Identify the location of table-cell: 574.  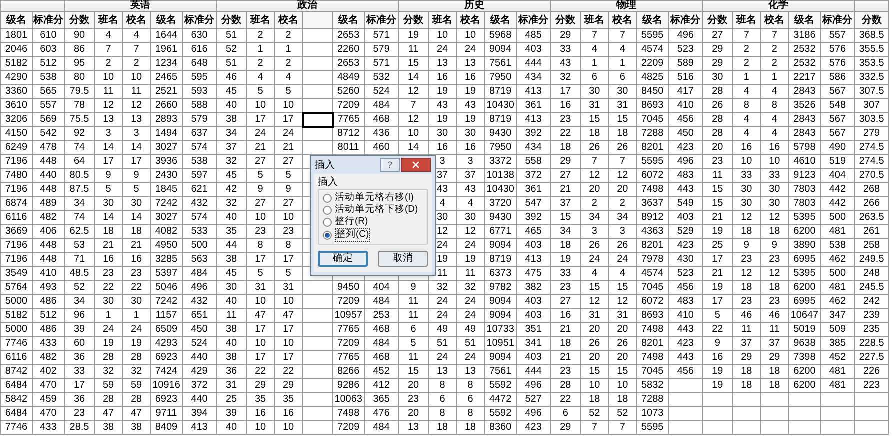
(199, 147).